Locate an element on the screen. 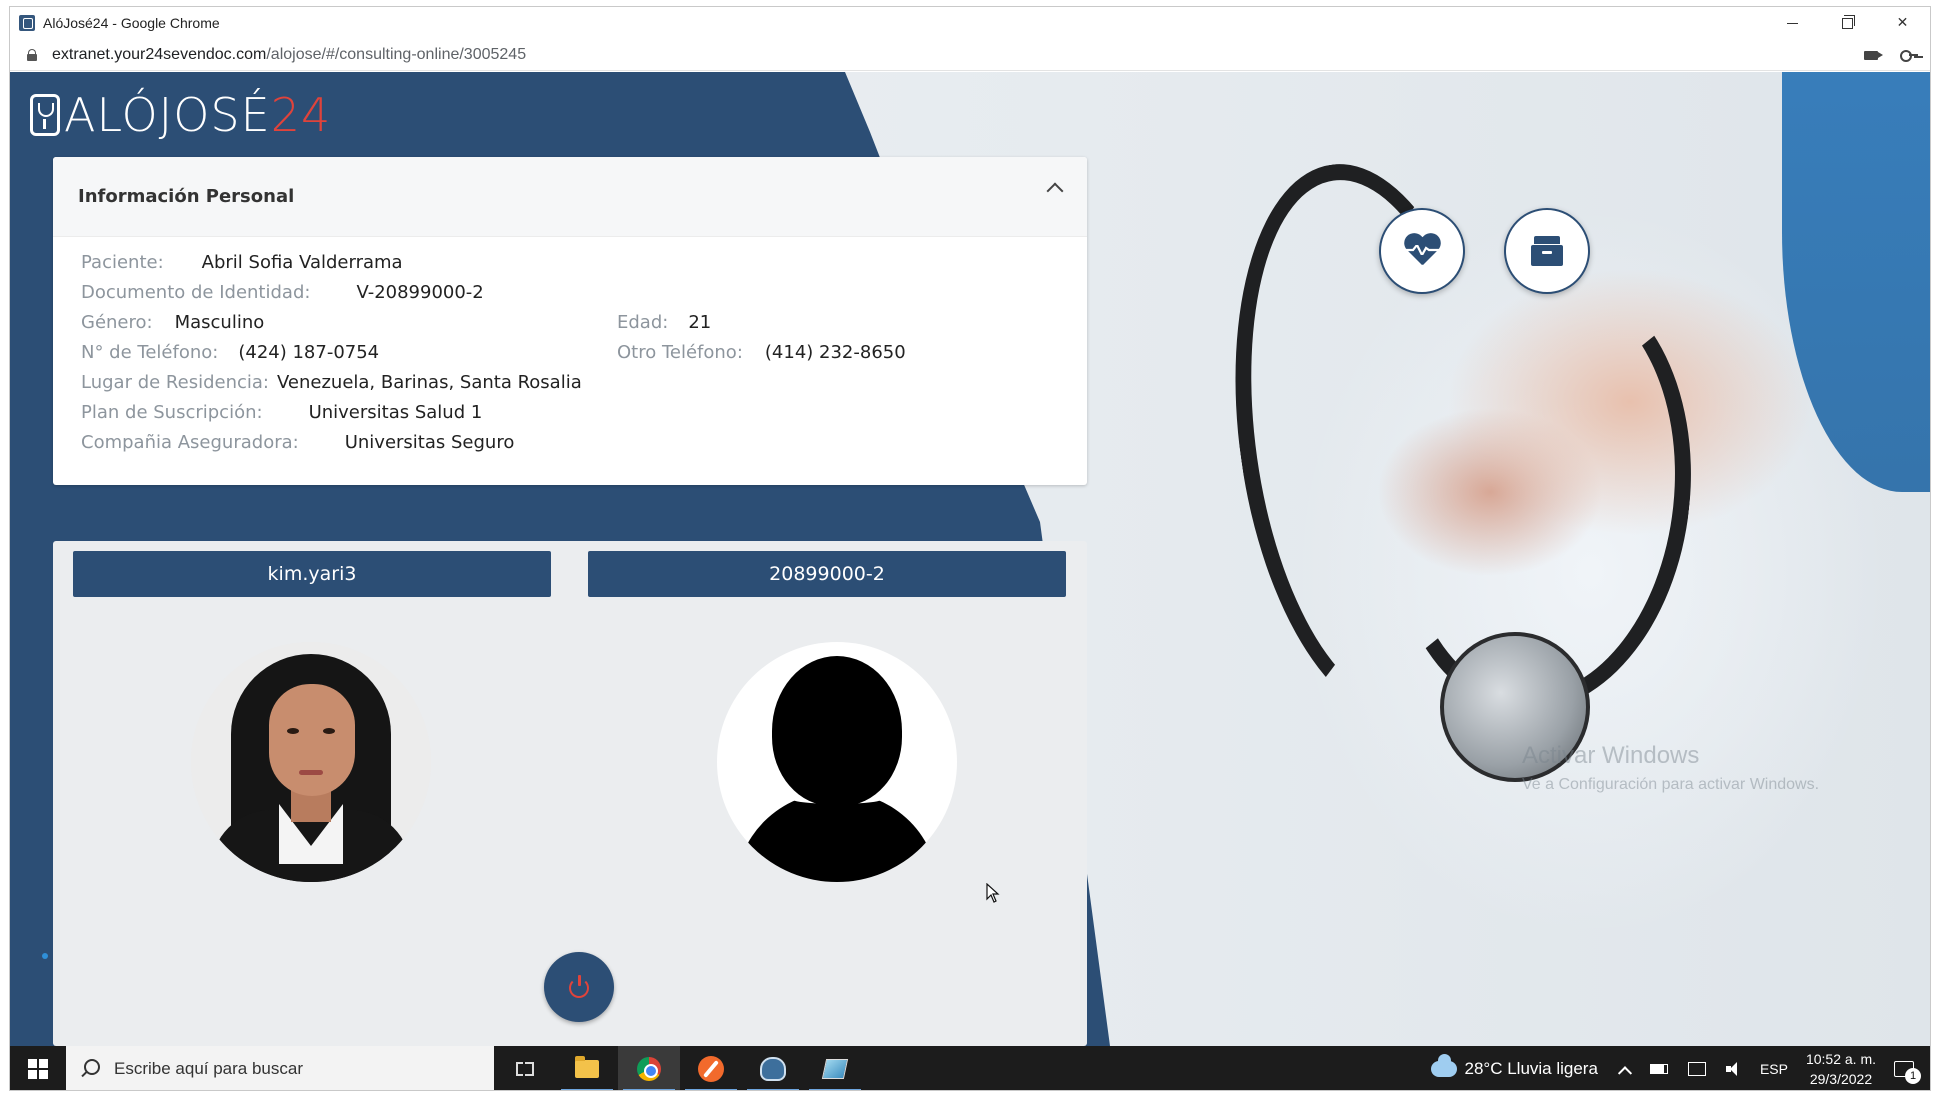  field-label: Edad: is located at coordinates (643, 322).